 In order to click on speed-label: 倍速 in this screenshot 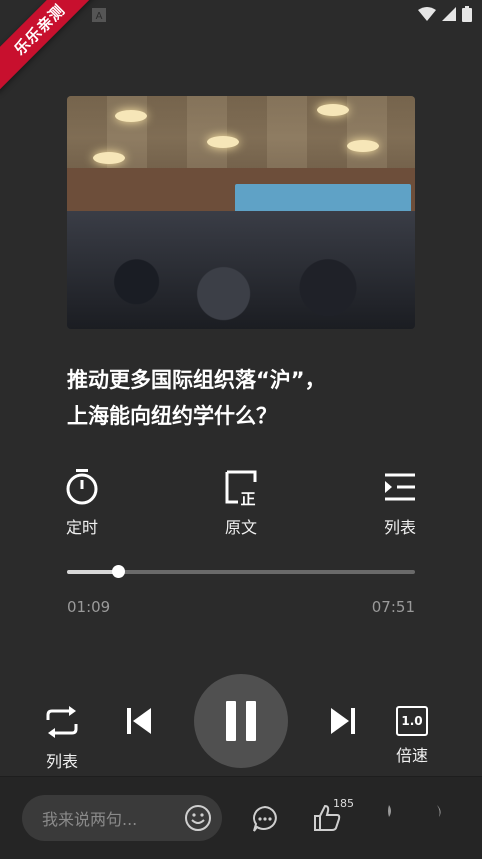, I will do `click(412, 755)`.